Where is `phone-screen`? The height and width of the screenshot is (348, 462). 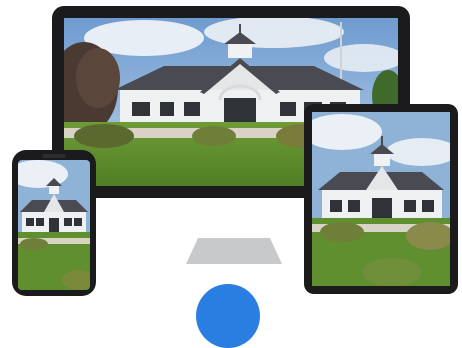 phone-screen is located at coordinates (54, 225).